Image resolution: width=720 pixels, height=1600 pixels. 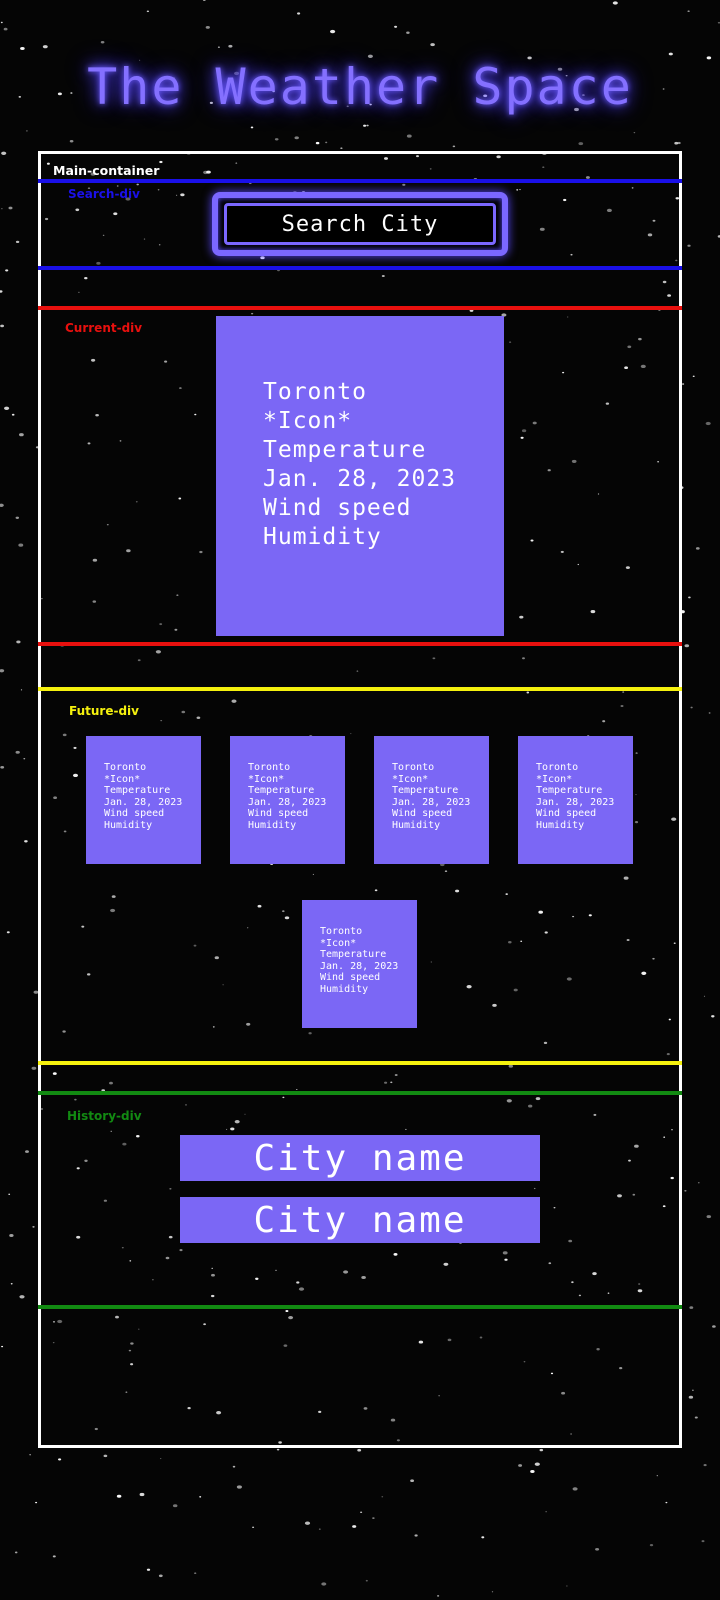 What do you see at coordinates (360, 644) in the screenshot?
I see `current-div-bottom-border` at bounding box center [360, 644].